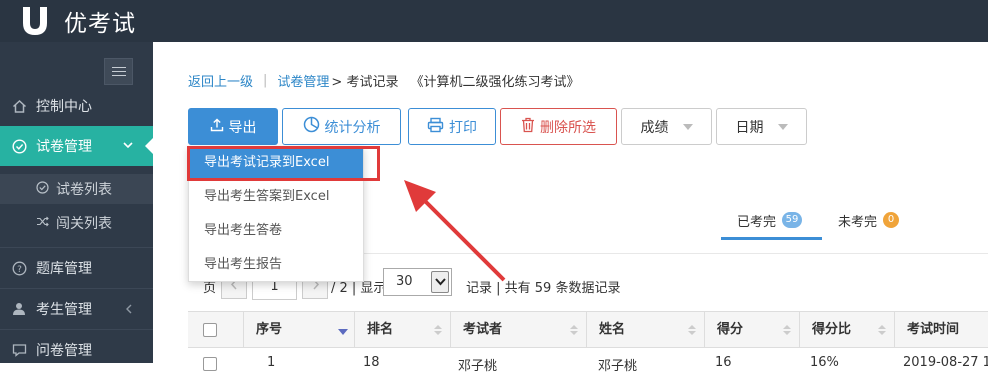  What do you see at coordinates (210, 330) in the screenshot?
I see `select-all-checkbox` at bounding box center [210, 330].